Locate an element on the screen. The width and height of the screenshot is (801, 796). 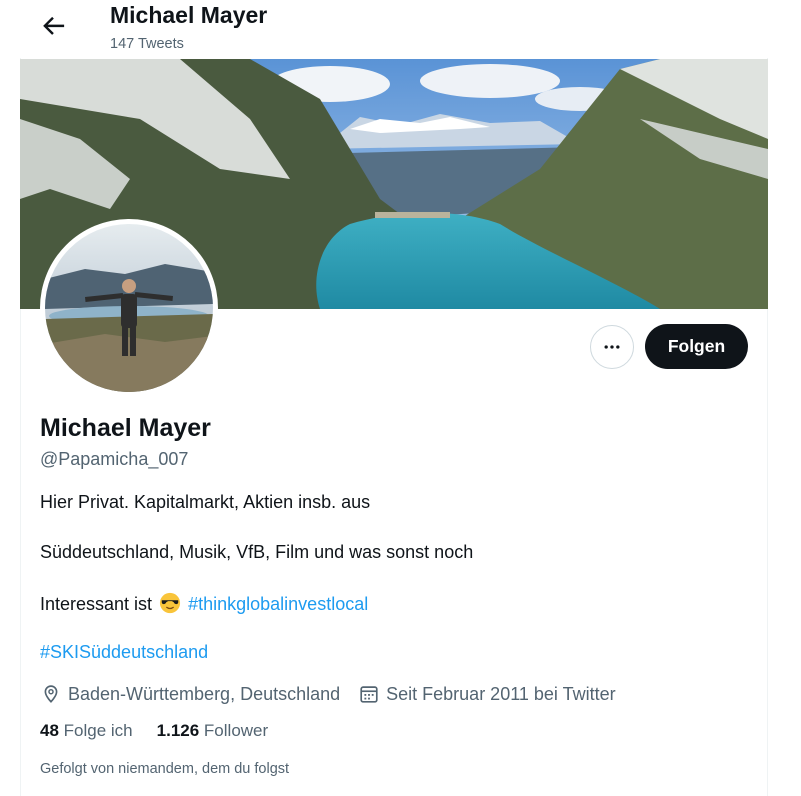
bio-line-3-text: Interessant ist is located at coordinates (96, 604).